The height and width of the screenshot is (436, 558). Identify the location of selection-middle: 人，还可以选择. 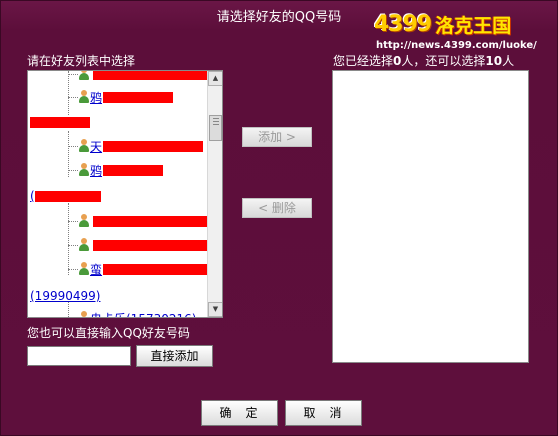
(443, 61).